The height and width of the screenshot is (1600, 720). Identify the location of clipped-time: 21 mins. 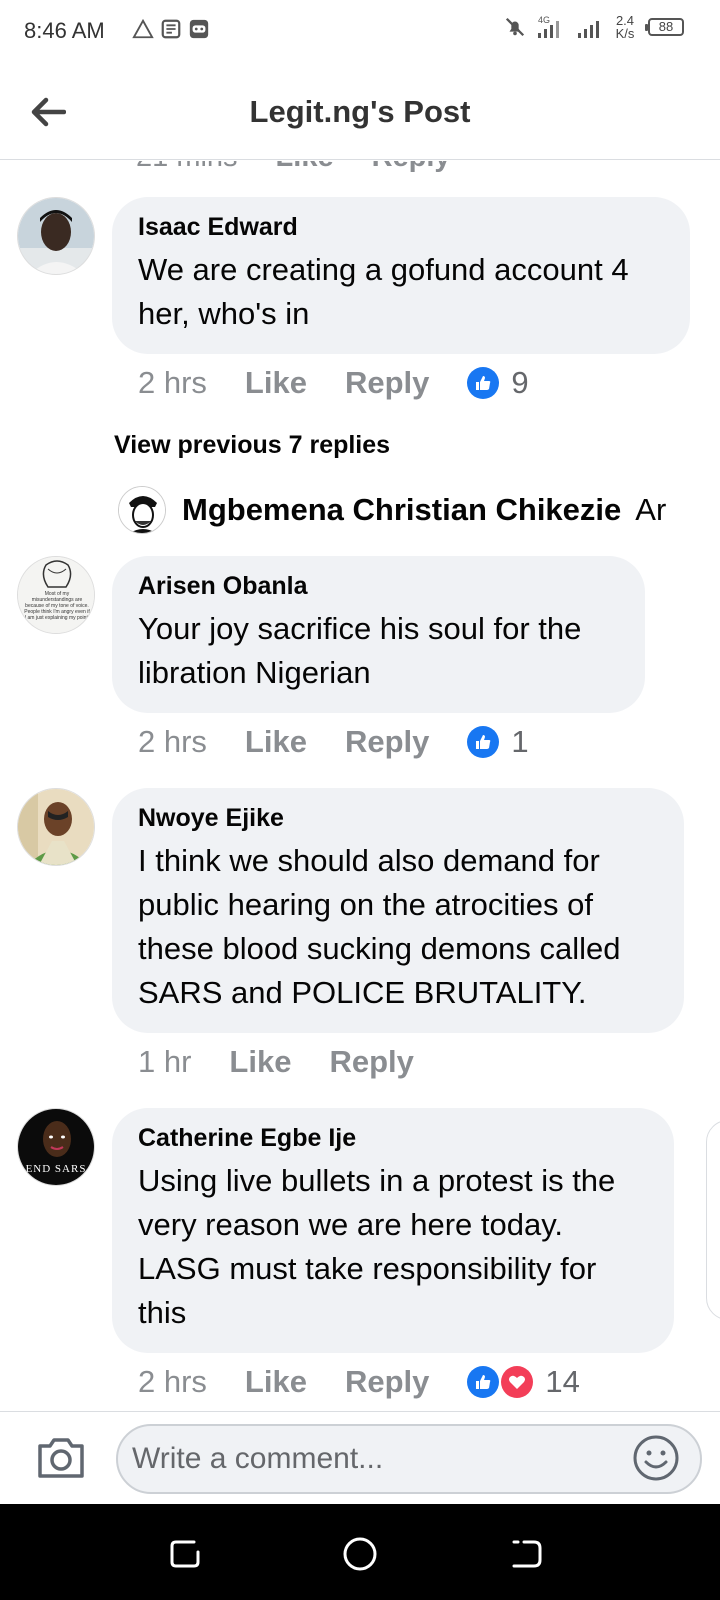
(187, 167).